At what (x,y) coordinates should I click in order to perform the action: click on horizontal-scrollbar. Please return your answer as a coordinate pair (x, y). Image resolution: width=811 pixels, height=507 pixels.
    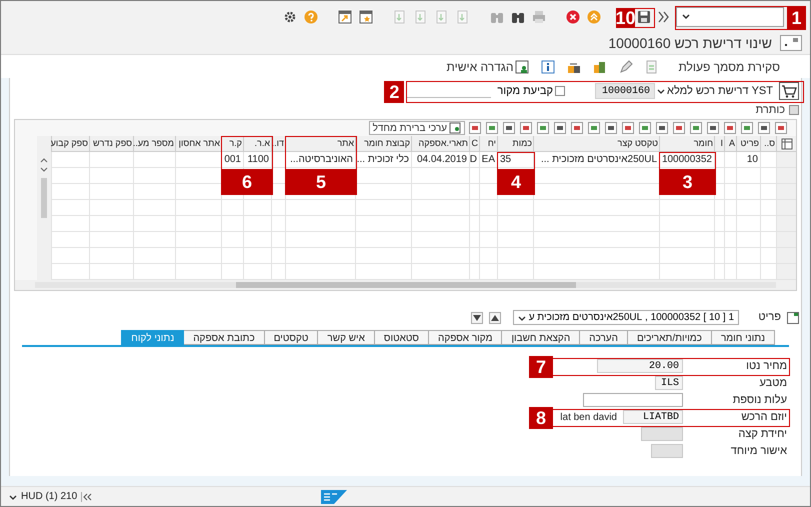
    Looking at the image, I should click on (405, 285).